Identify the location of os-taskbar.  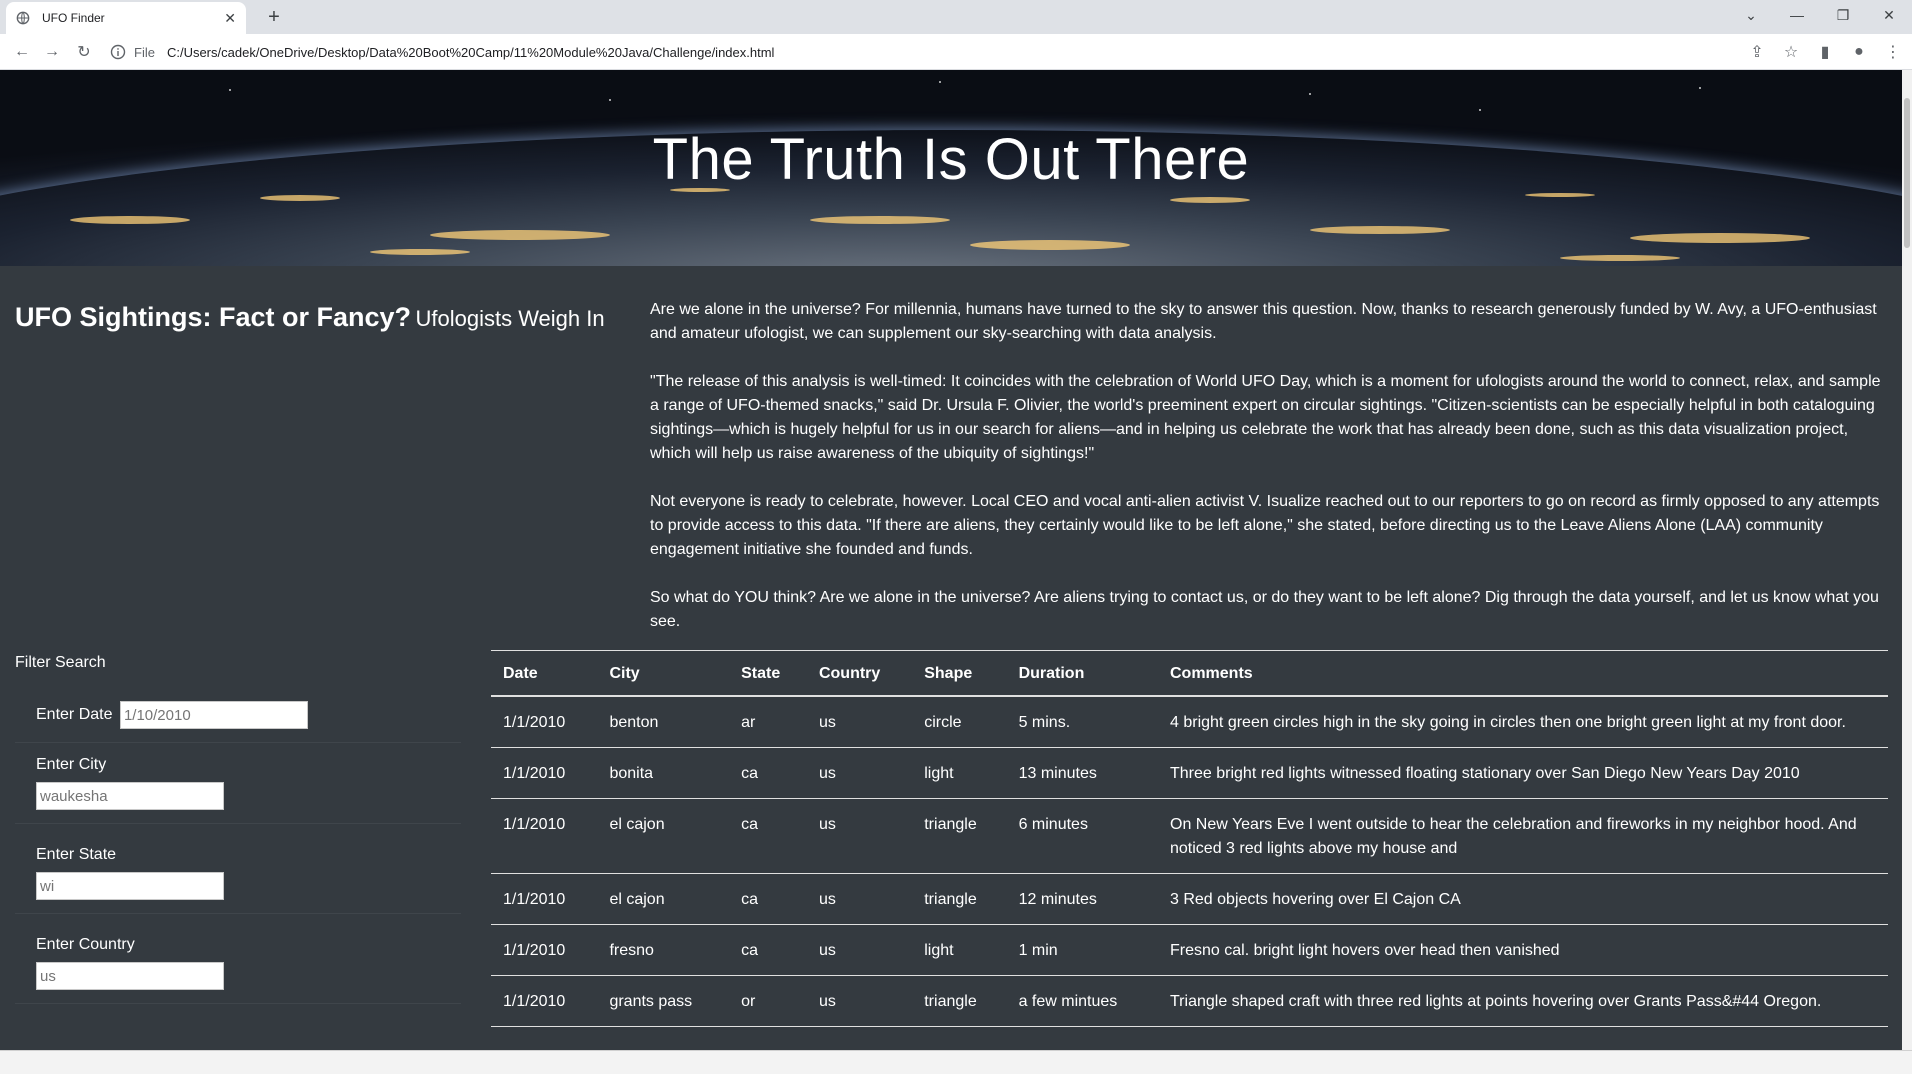
(956, 1062).